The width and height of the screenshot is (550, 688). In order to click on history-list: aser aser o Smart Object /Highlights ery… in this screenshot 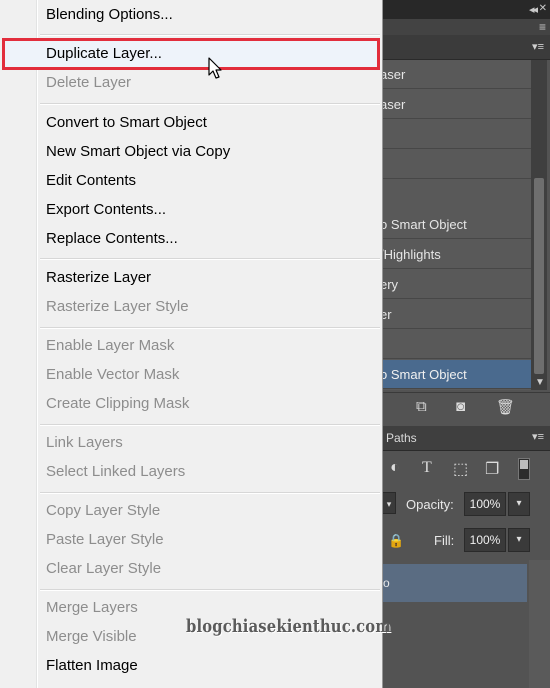, I will do `click(455, 225)`.